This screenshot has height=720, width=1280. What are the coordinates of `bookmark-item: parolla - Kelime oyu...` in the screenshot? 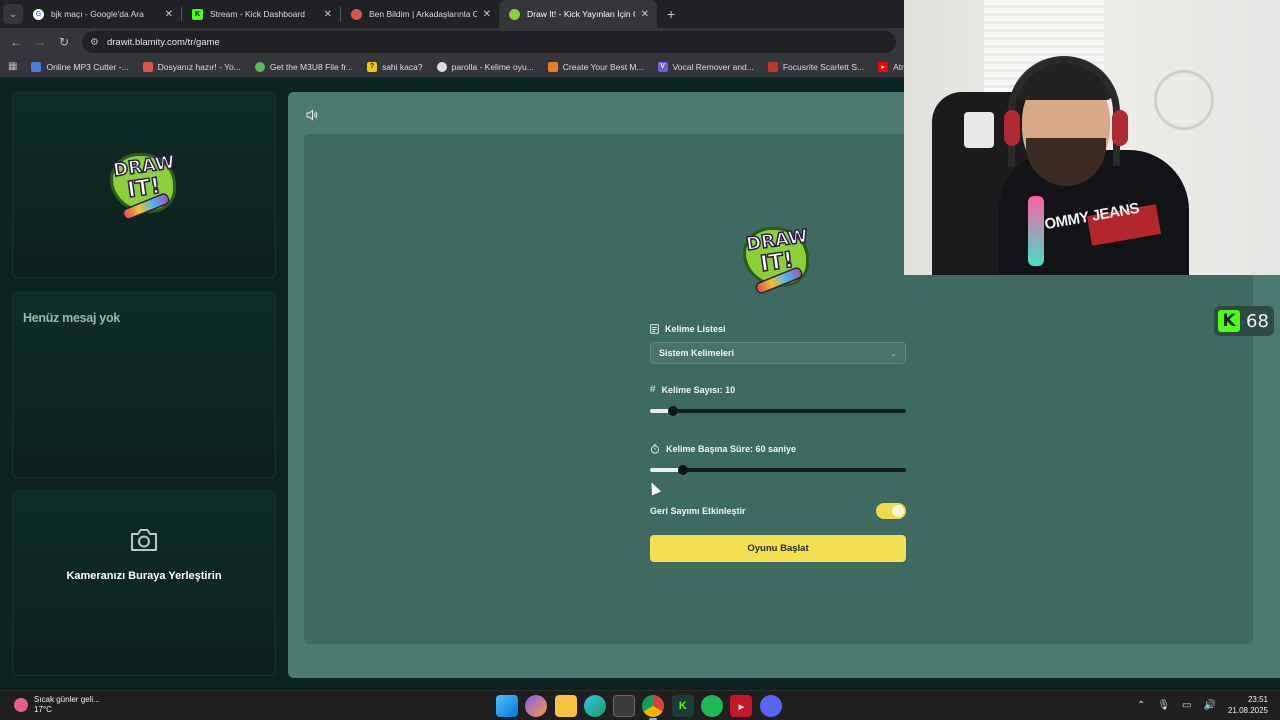 It's located at (485, 66).